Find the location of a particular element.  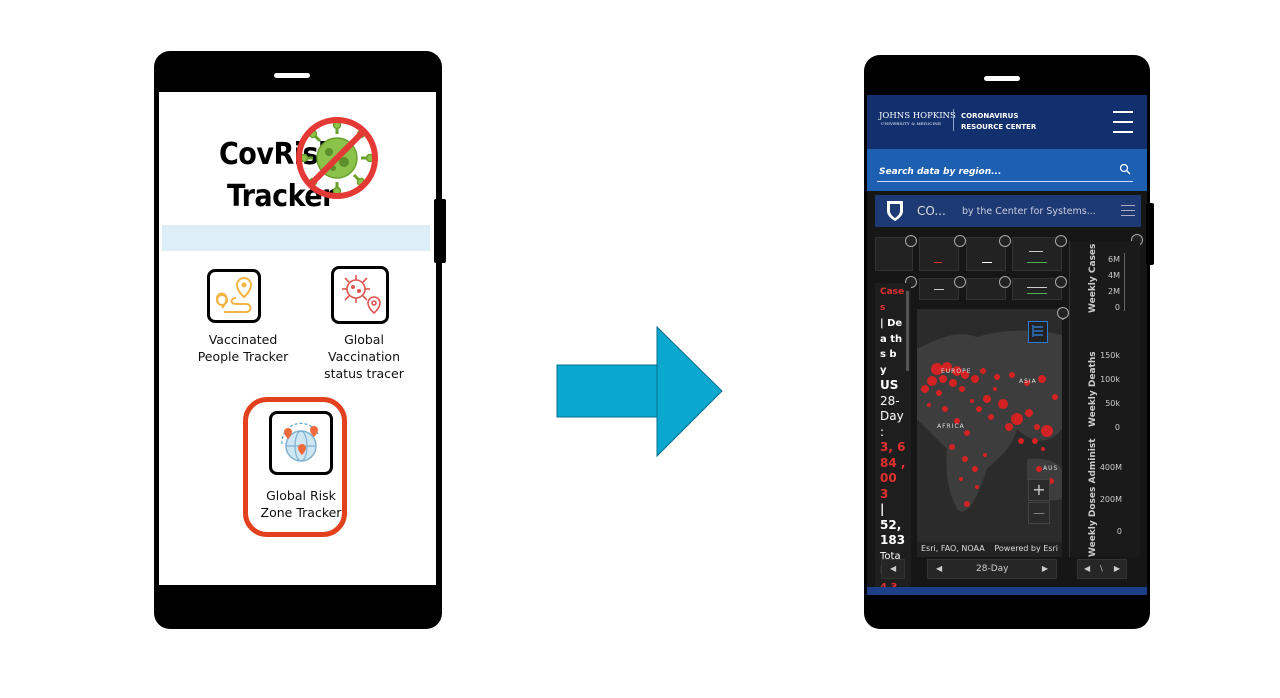

global-vaccination-status-label: Global Vaccination status tracer is located at coordinates (364, 356).